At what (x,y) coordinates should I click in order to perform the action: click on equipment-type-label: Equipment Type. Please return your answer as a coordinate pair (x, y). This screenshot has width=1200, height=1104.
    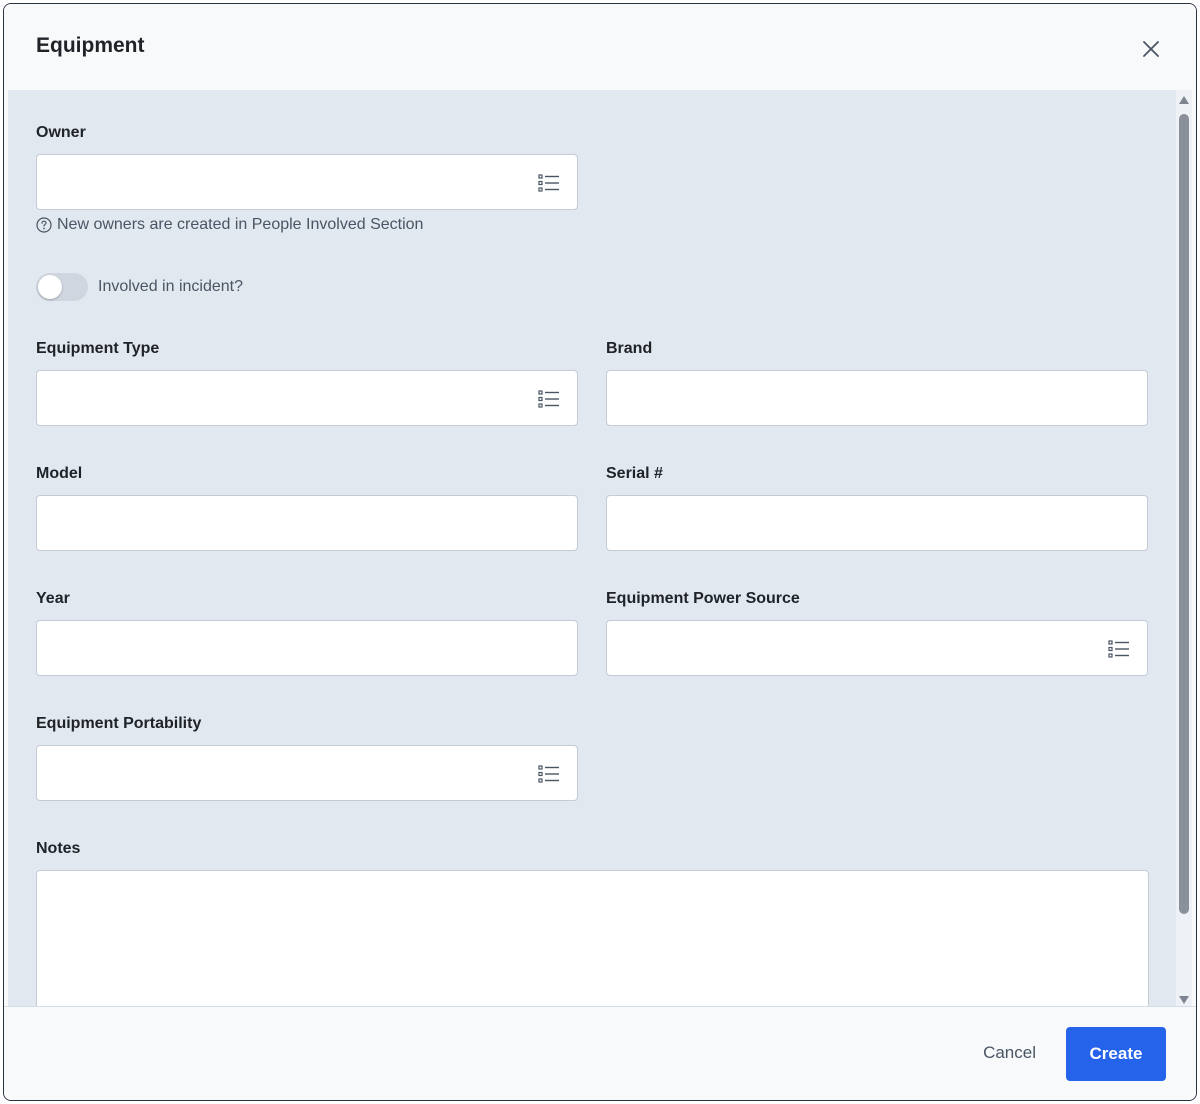
    Looking at the image, I should click on (98, 348).